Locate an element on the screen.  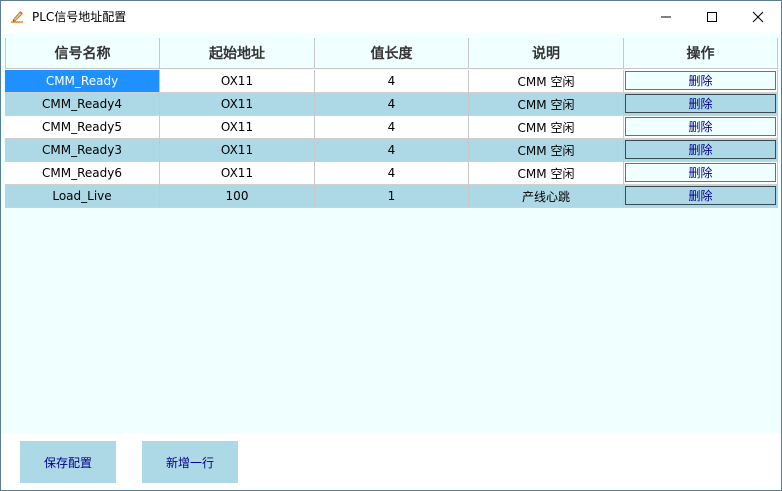
maximize-icon is located at coordinates (712, 17).